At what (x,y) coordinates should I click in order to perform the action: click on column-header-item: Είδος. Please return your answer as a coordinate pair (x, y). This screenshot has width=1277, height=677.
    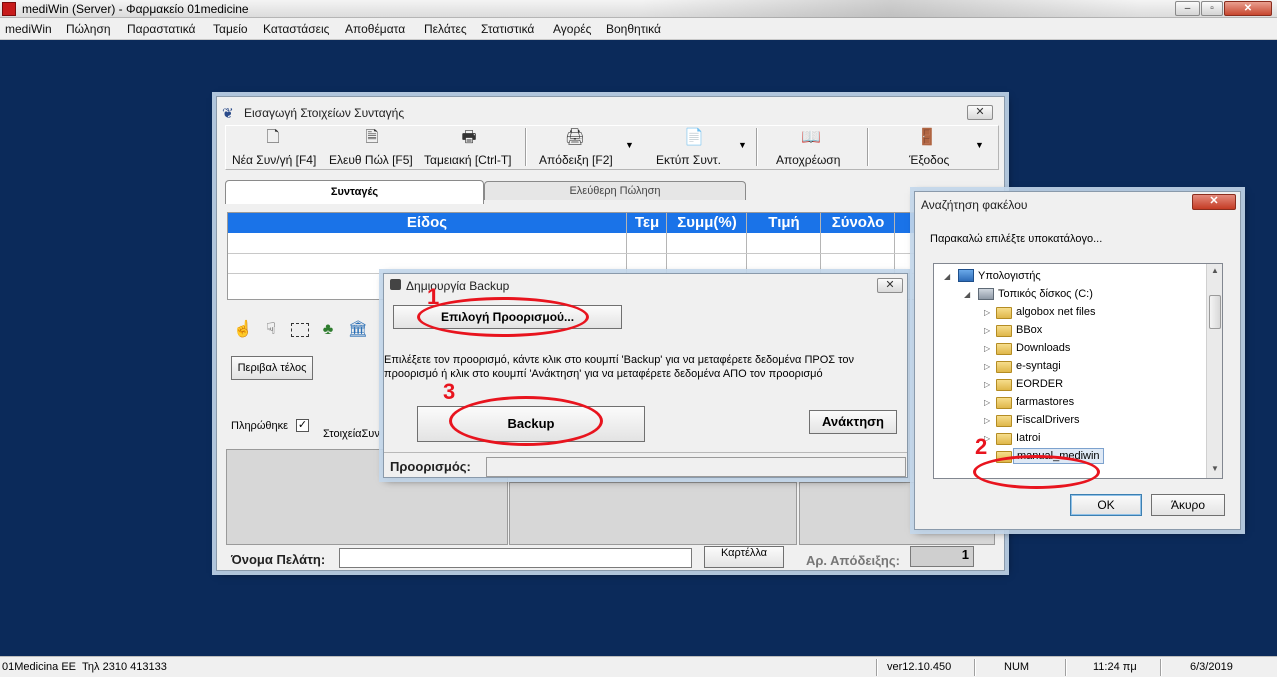
    Looking at the image, I should click on (427, 222).